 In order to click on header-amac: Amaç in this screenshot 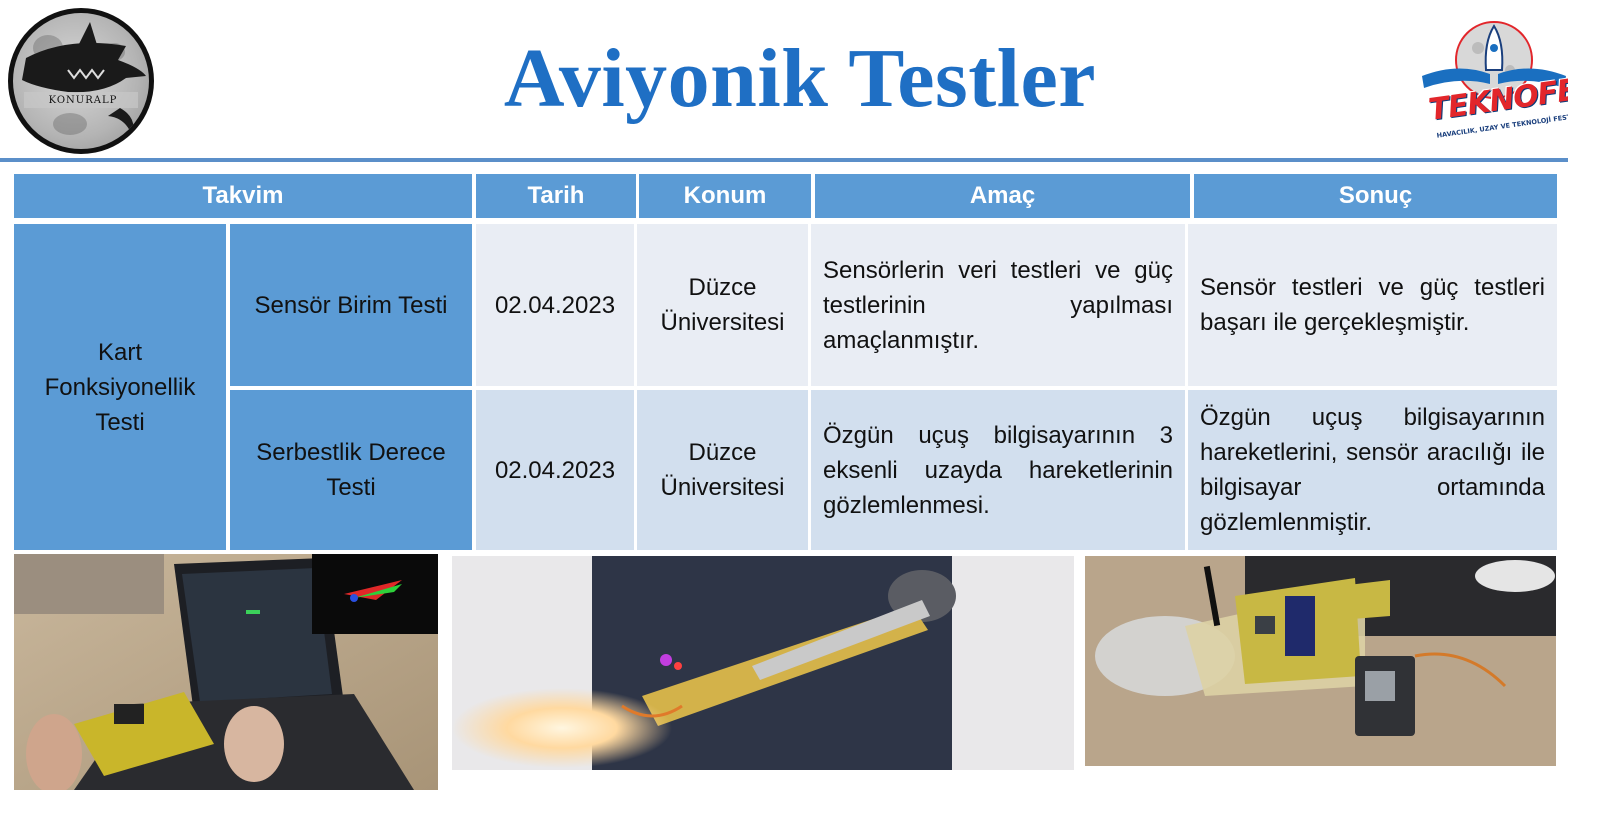, I will do `click(1002, 196)`.